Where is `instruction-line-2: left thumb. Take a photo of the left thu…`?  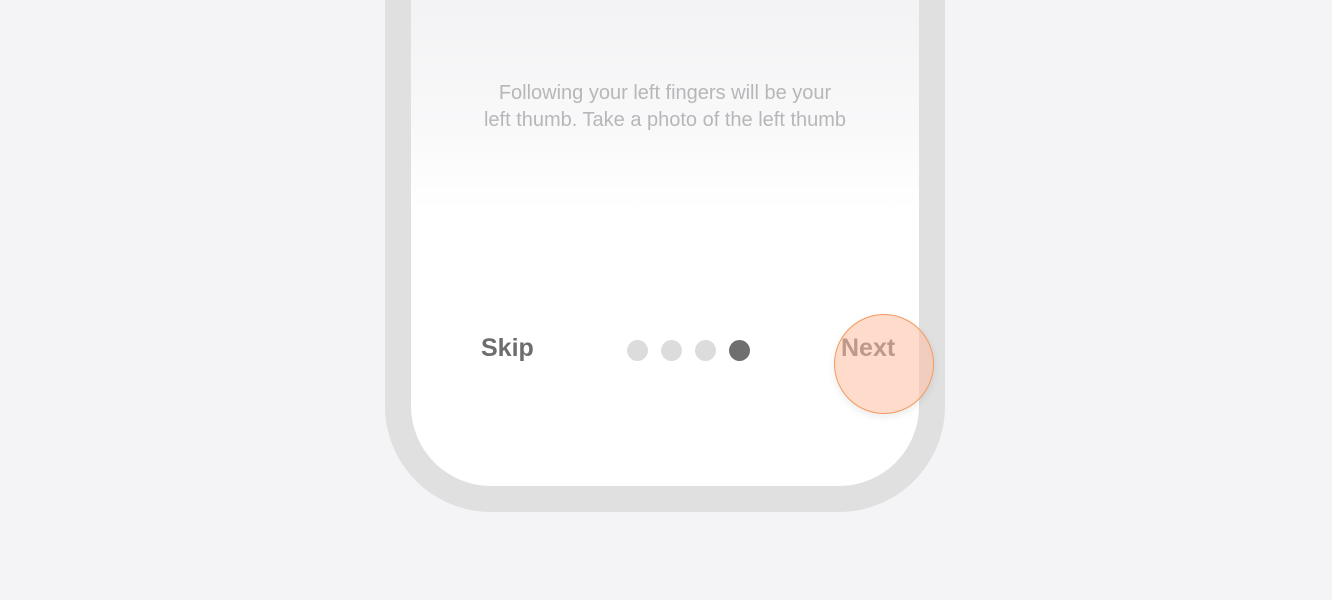 instruction-line-2: left thumb. Take a photo of the left thu… is located at coordinates (665, 120).